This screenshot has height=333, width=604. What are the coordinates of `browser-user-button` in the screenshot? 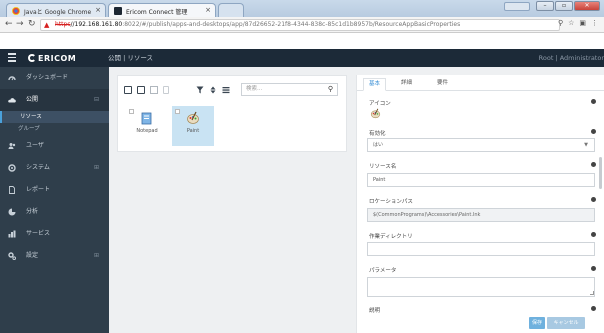 It's located at (517, 6).